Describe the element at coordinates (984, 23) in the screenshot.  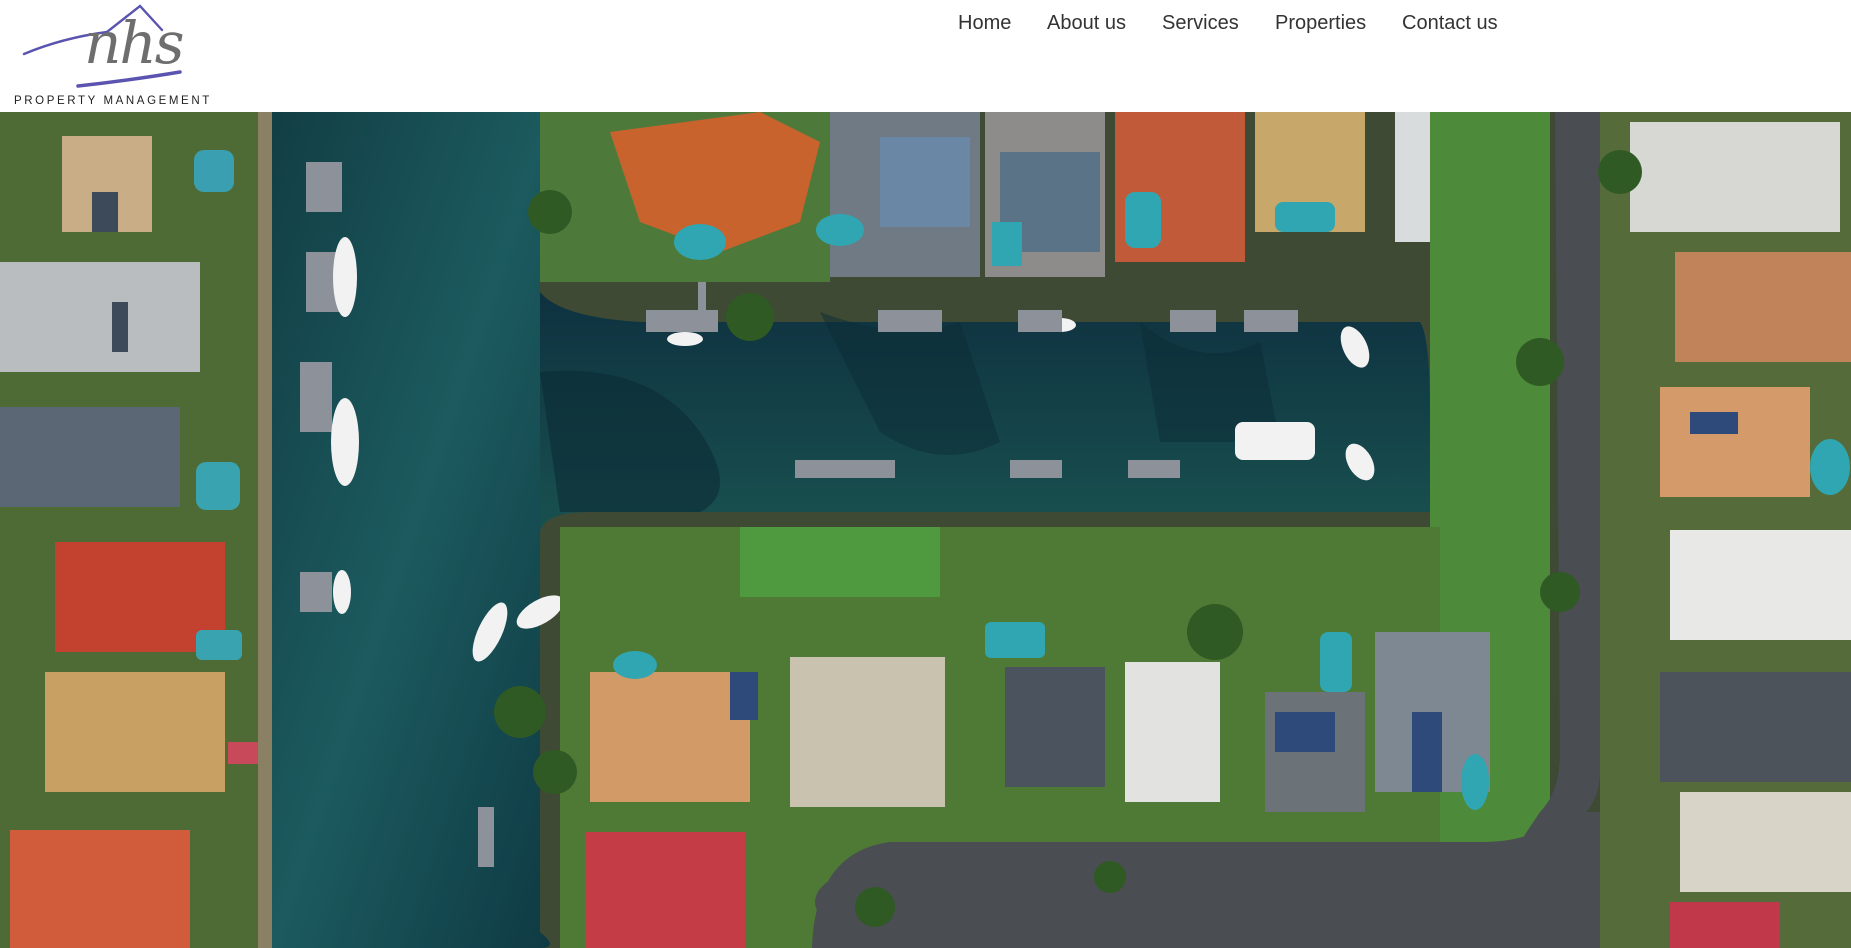
I see `nav-home: Home` at that location.